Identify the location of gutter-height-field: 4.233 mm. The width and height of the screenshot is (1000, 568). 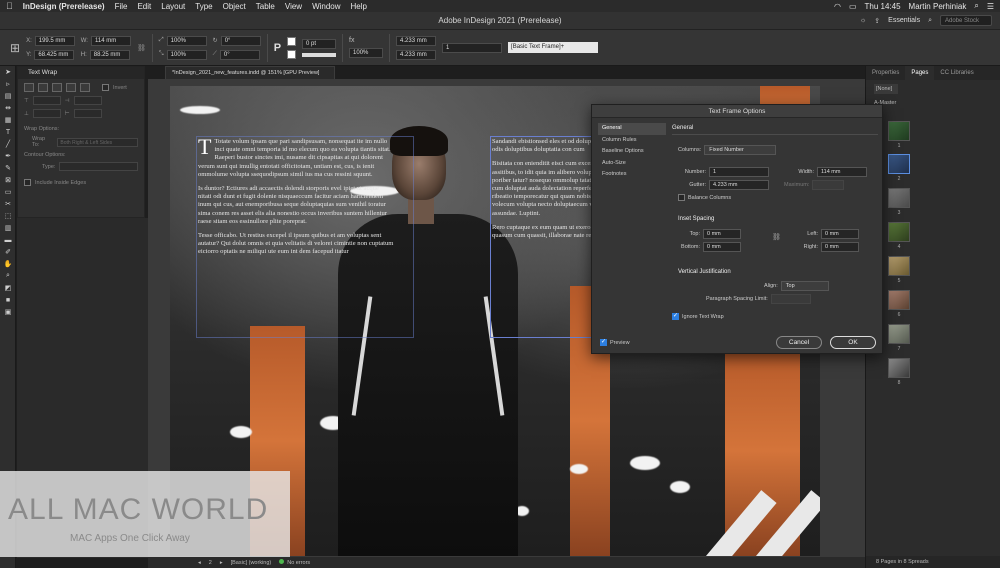
(416, 54).